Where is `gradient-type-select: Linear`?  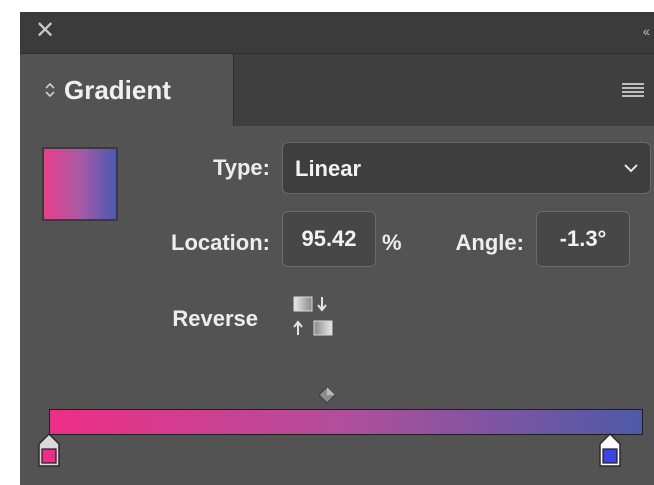 gradient-type-select: Linear is located at coordinates (466, 168).